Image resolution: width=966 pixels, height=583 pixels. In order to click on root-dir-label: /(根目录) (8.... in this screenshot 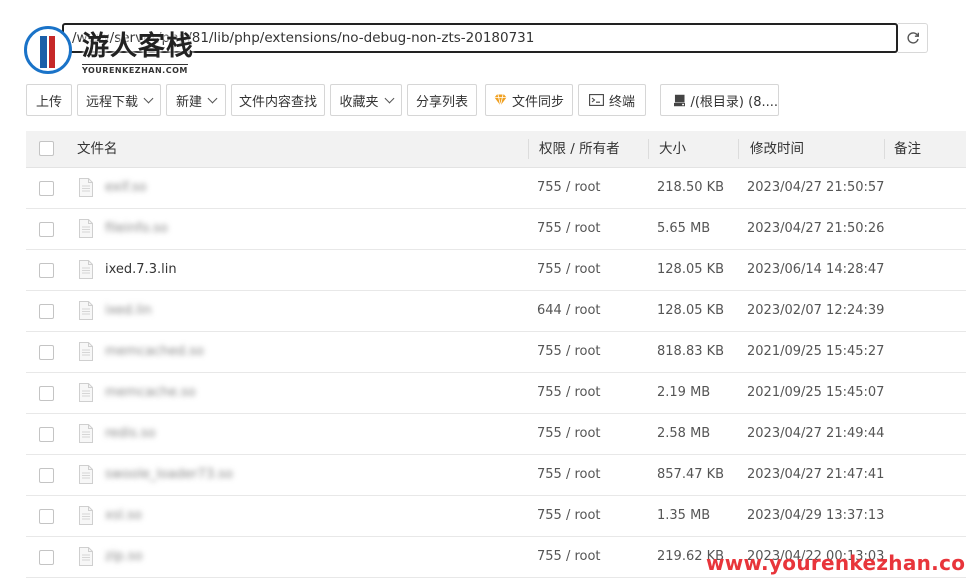, I will do `click(734, 102)`.